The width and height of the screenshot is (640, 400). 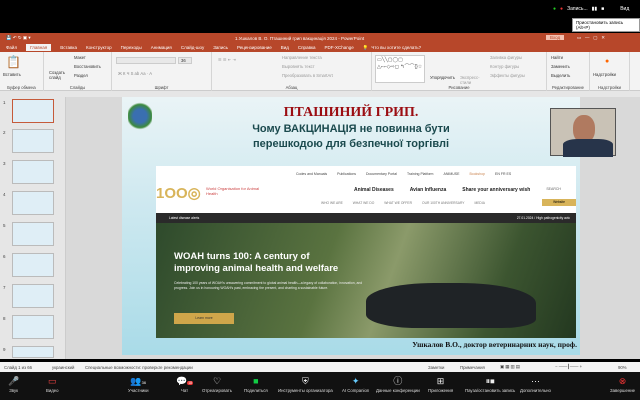 I want to click on pause-icon: ▮▮, so click(x=595, y=9).